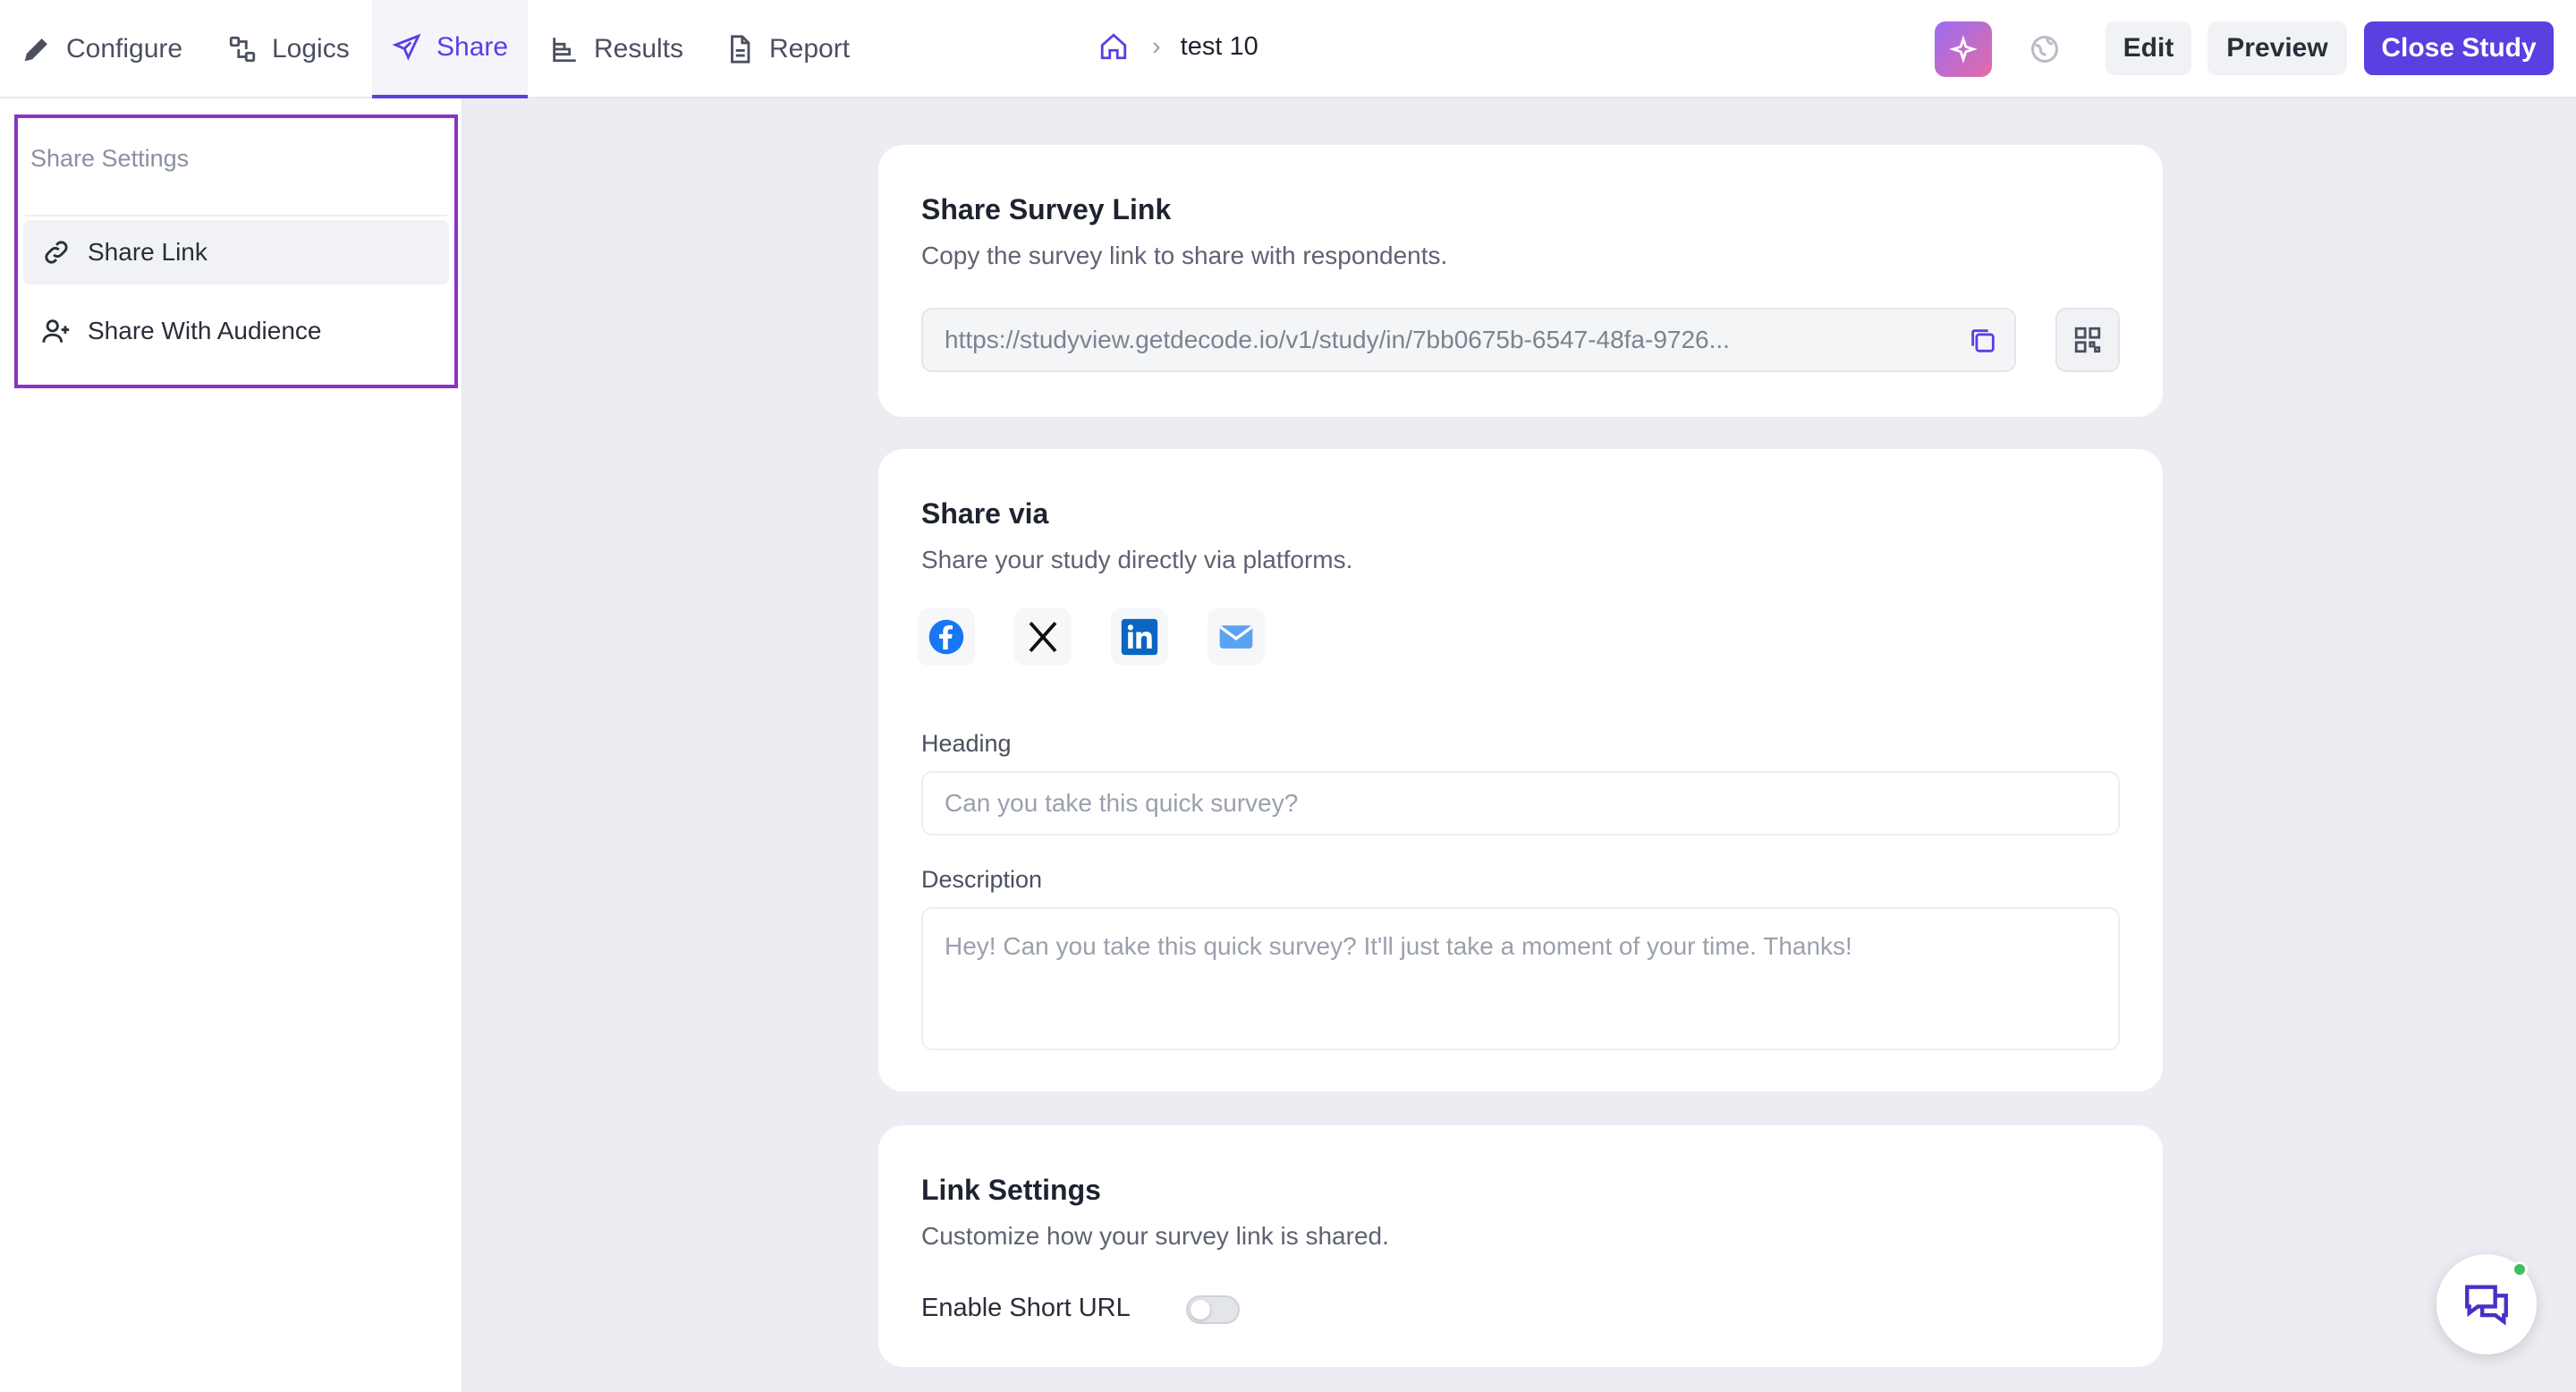  I want to click on x-icon, so click(1043, 637).